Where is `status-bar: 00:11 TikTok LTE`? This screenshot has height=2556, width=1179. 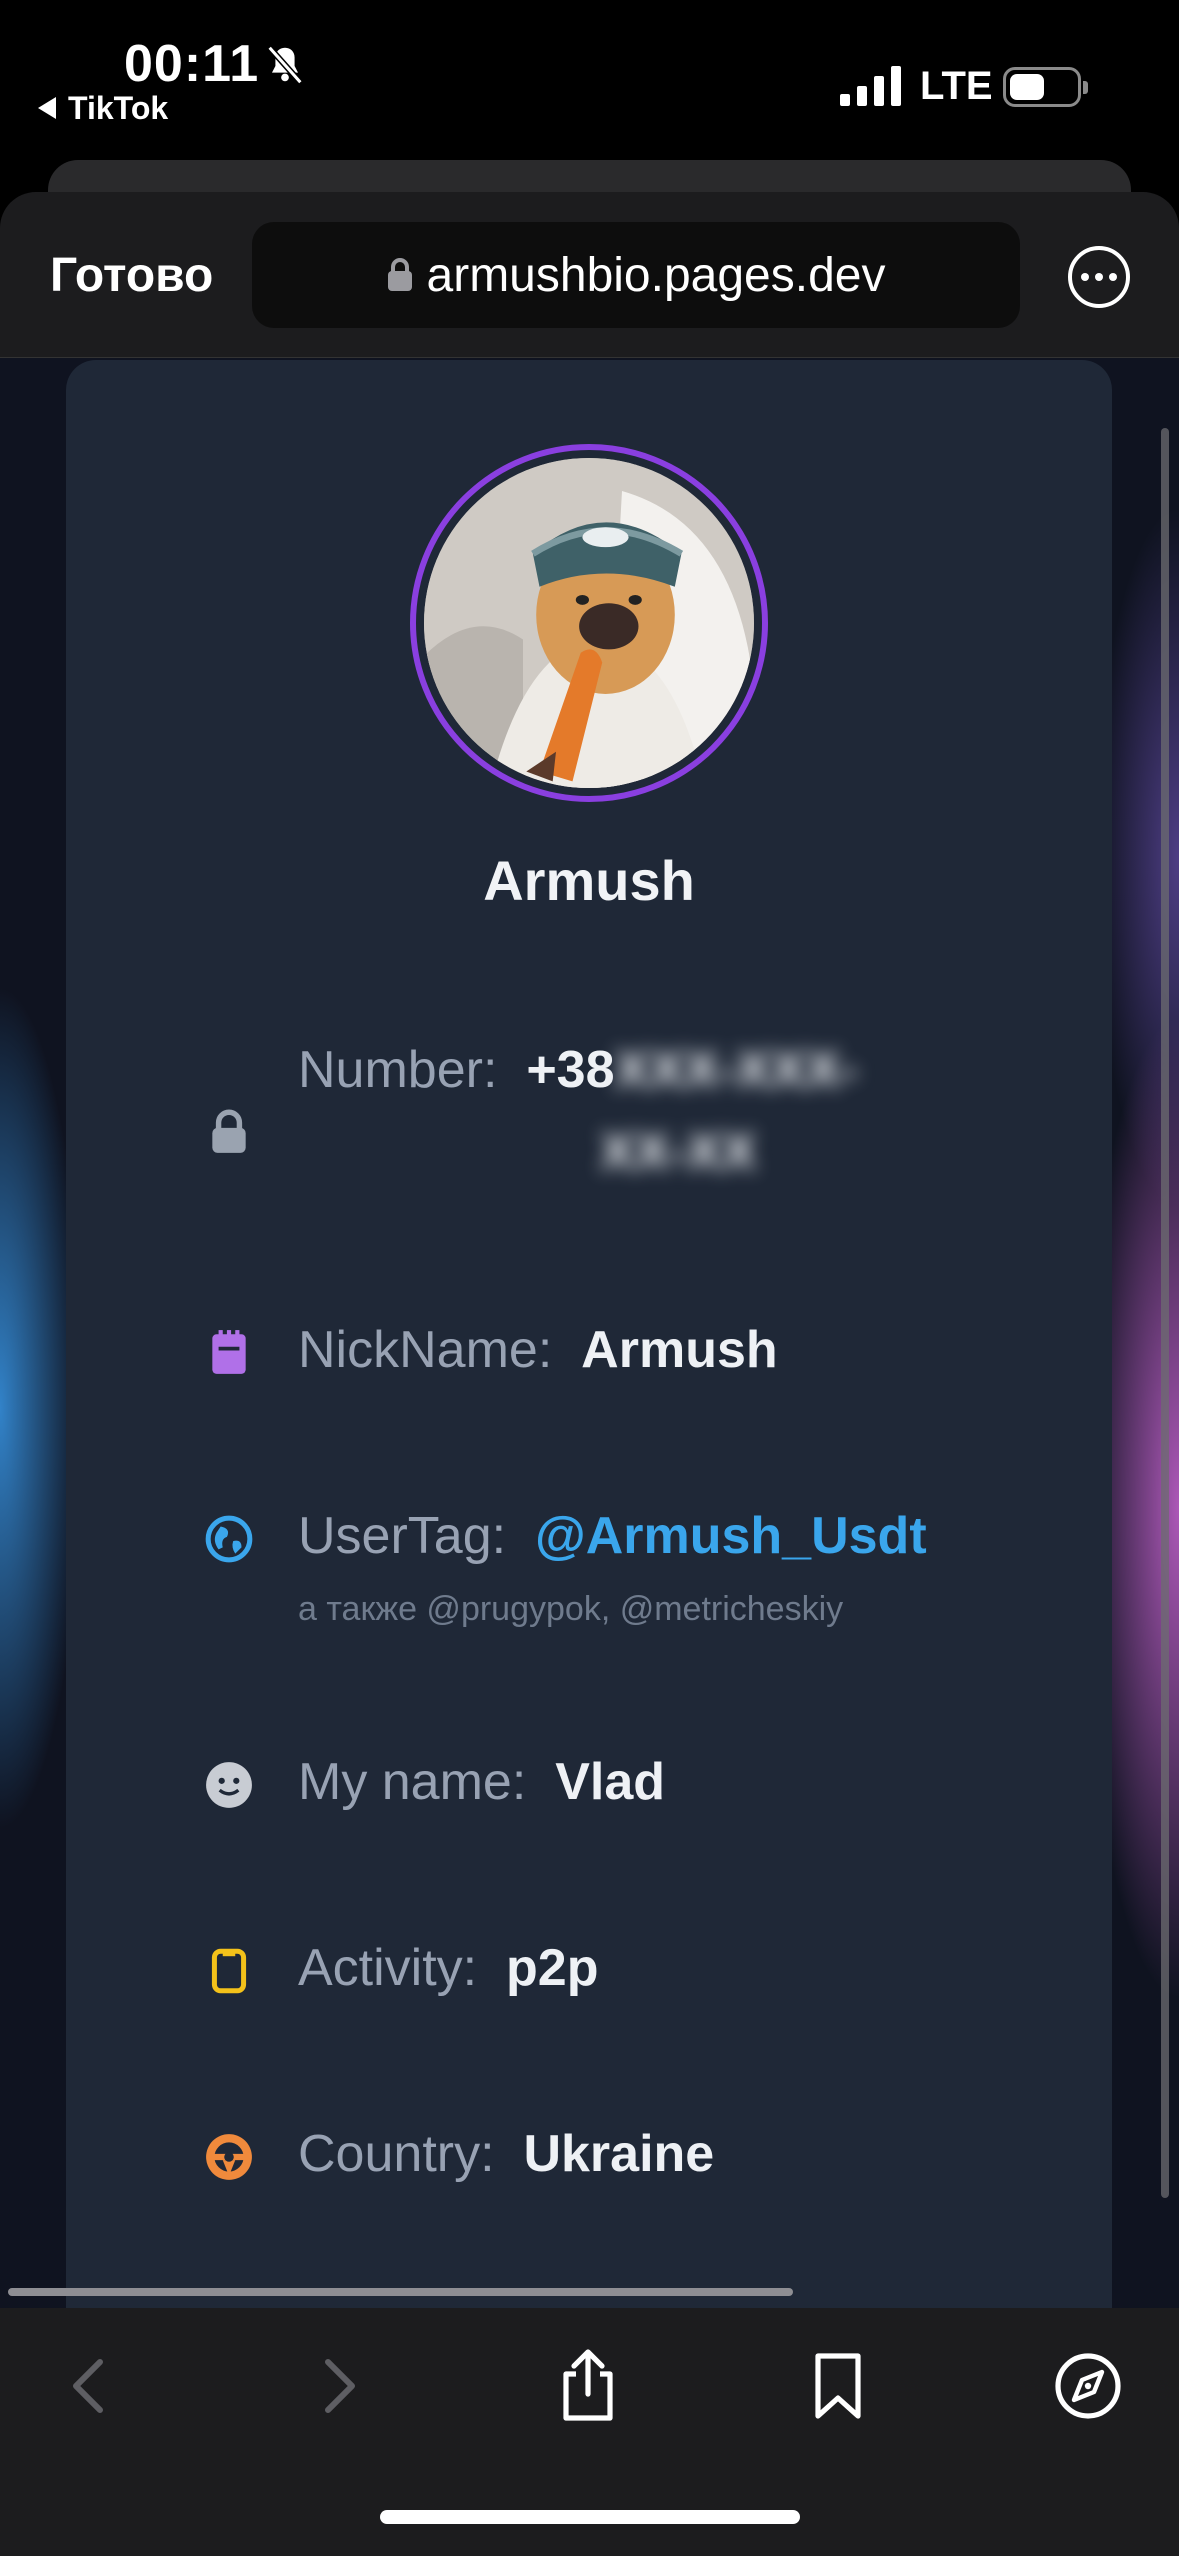 status-bar: 00:11 TikTok LTE is located at coordinates (589, 85).